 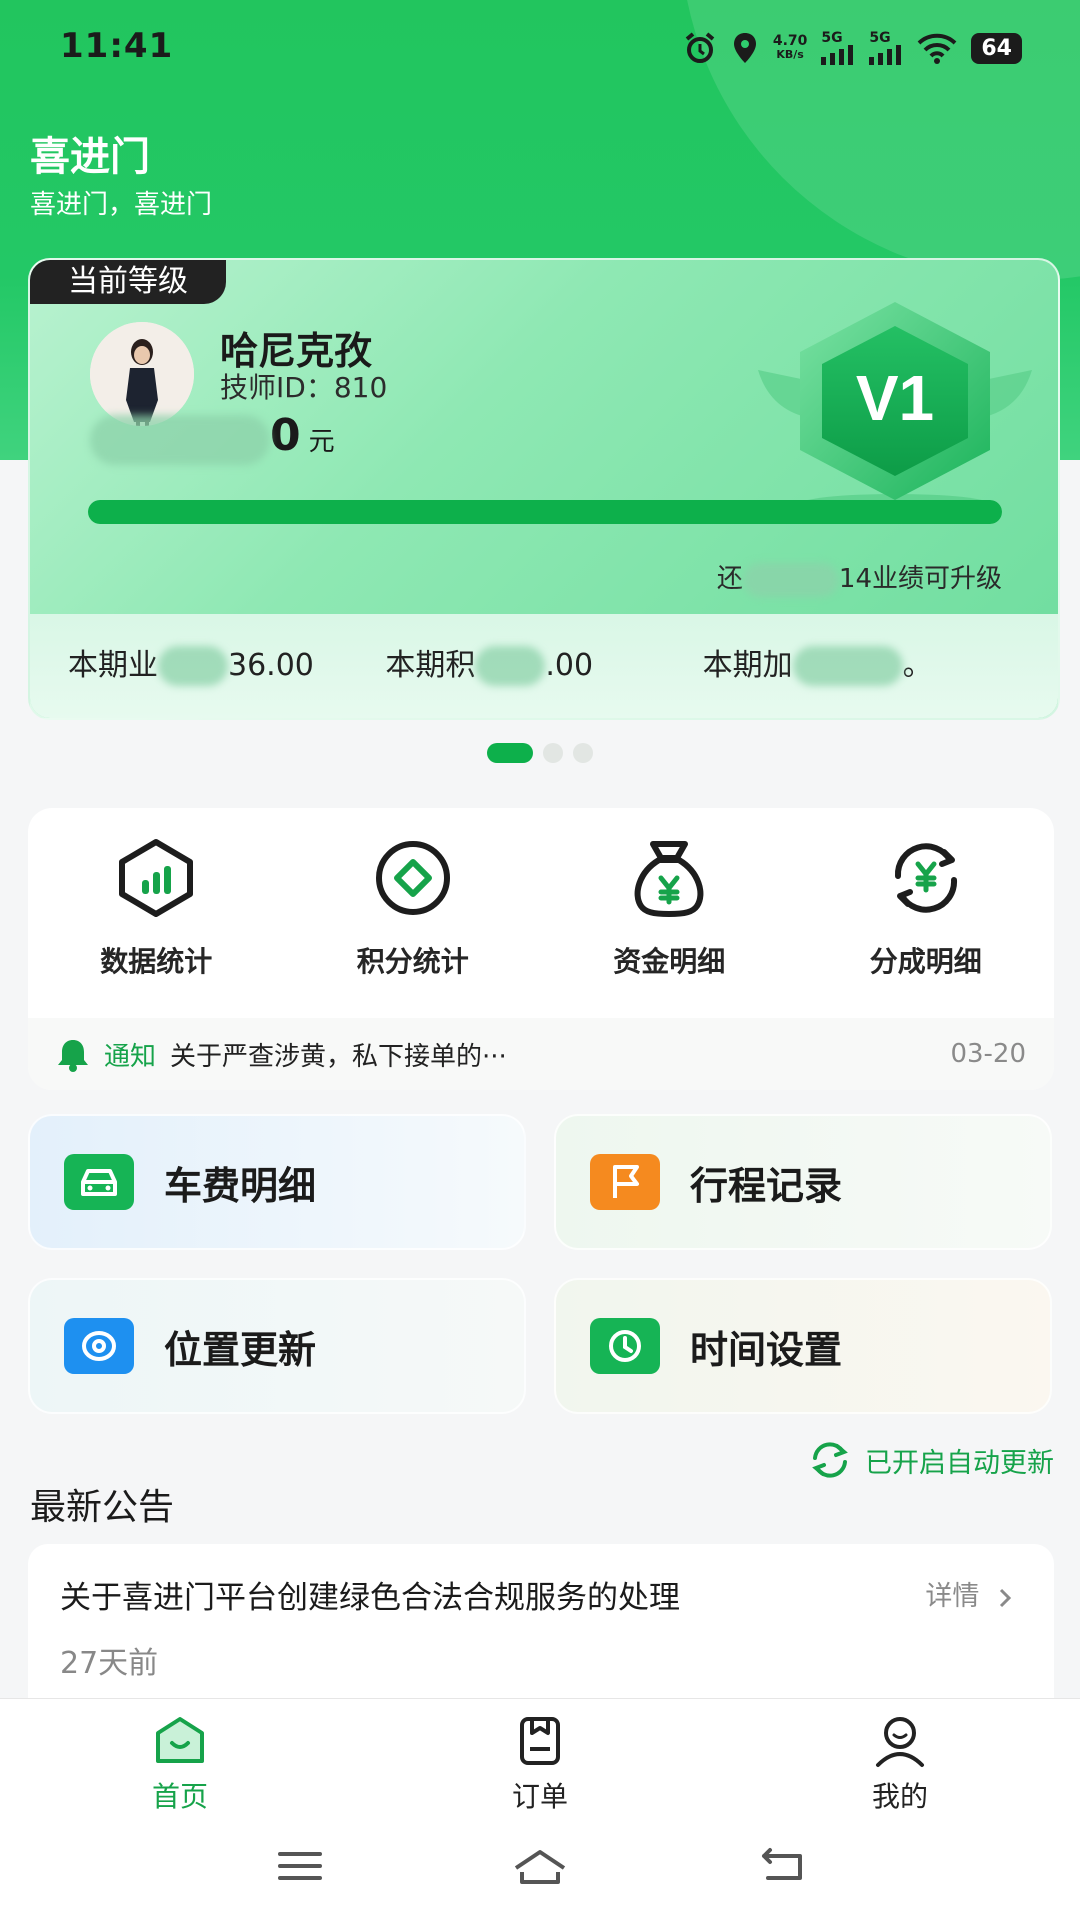 I want to click on tile-label: 车费明细, so click(x=240, y=1185).